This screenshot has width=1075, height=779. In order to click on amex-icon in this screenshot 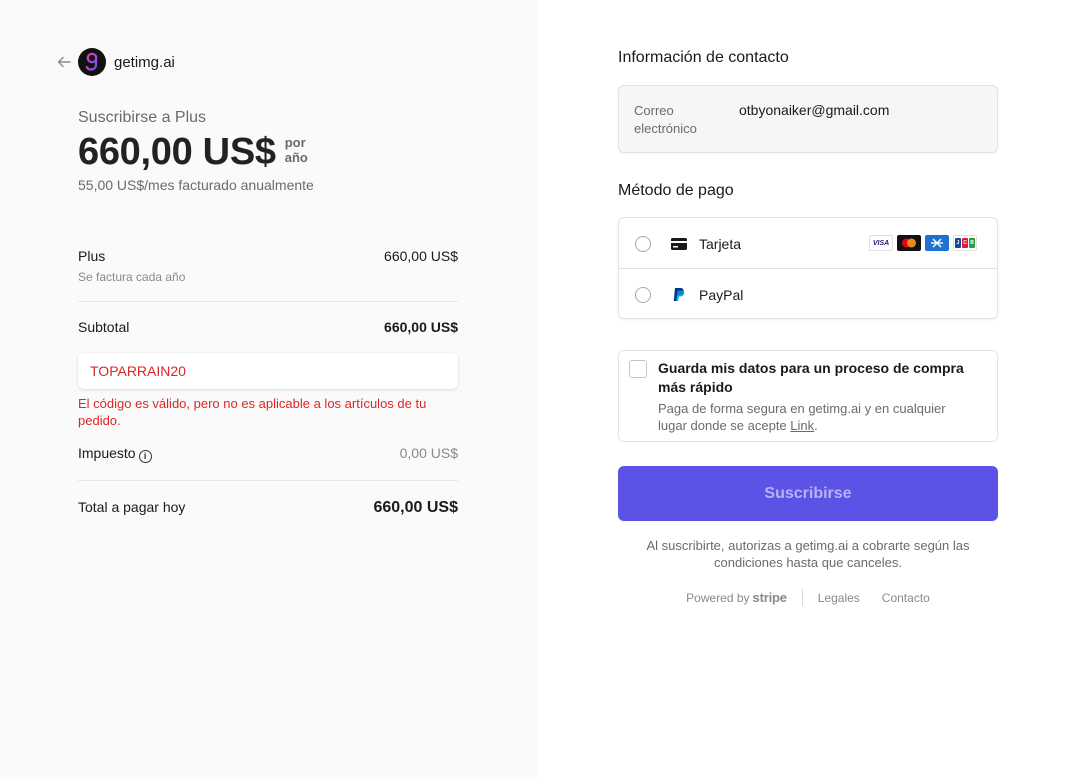, I will do `click(937, 243)`.